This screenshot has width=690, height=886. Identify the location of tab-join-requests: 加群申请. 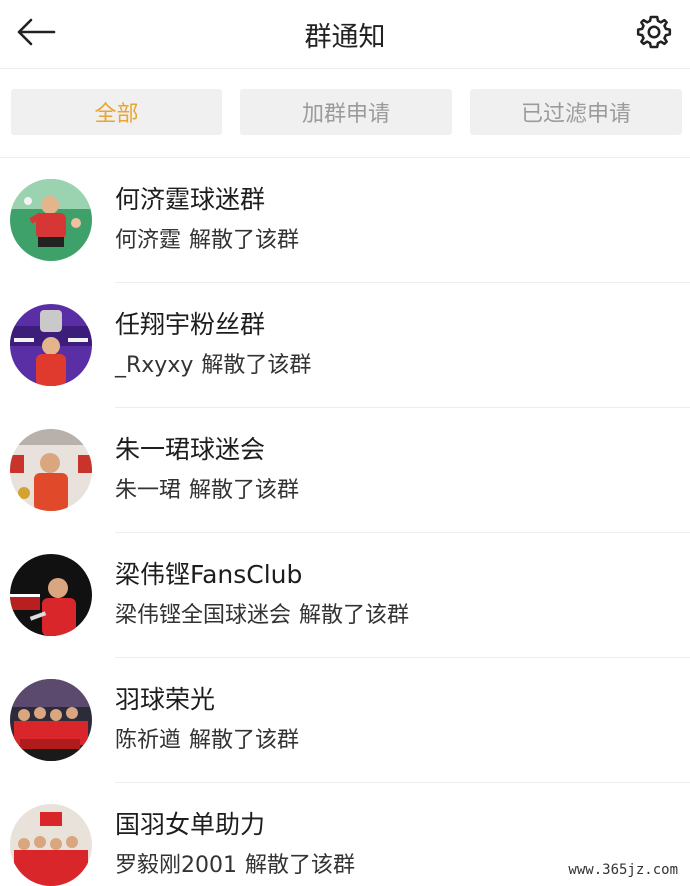
(346, 112).